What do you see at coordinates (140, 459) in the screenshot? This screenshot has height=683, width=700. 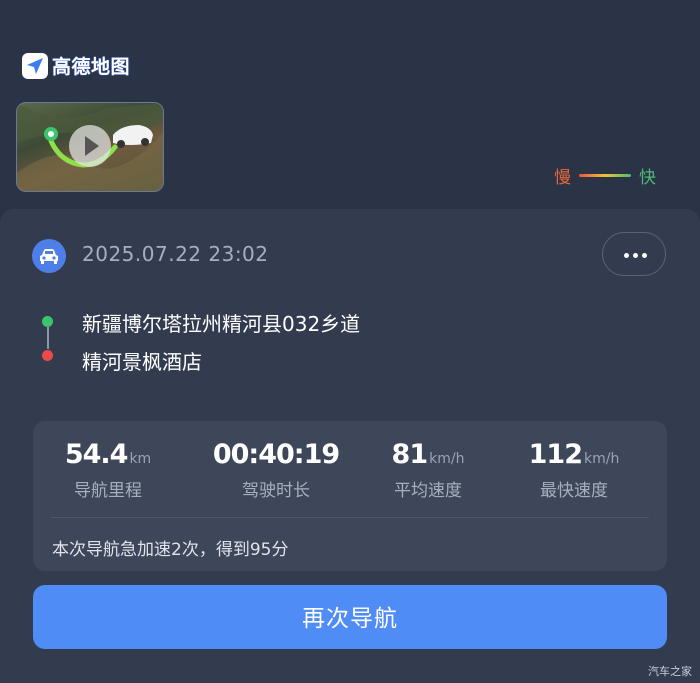 I see `stat-unit: km` at bounding box center [140, 459].